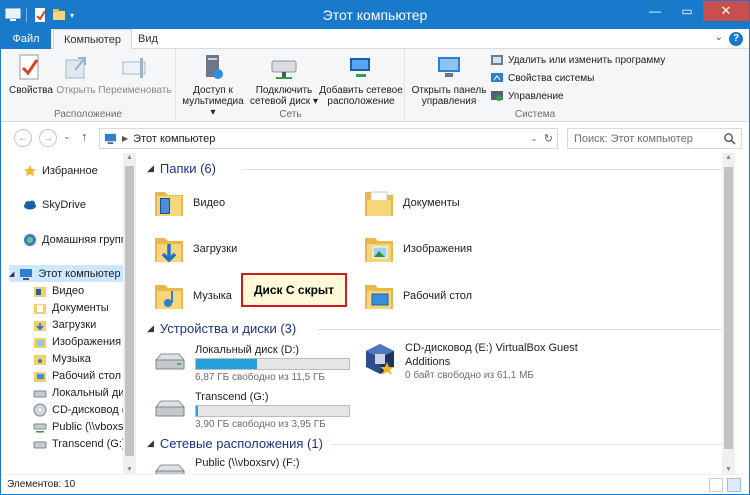 This screenshot has height=495, width=750. I want to click on add-network-location-button: Добавить сетевое расположение, so click(361, 79).